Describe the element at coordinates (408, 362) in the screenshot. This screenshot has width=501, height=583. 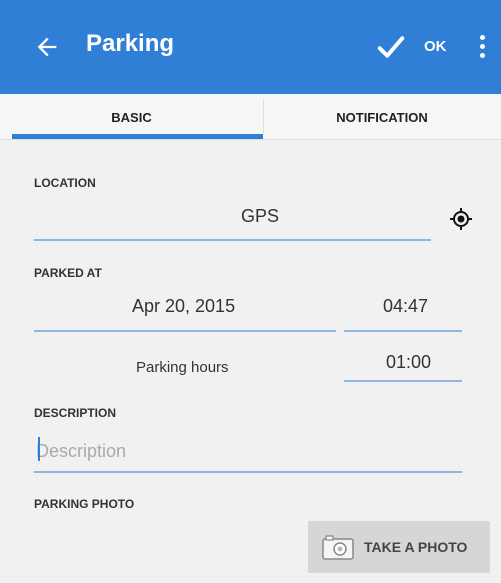
I see `parking-hours-field: 01:00` at that location.